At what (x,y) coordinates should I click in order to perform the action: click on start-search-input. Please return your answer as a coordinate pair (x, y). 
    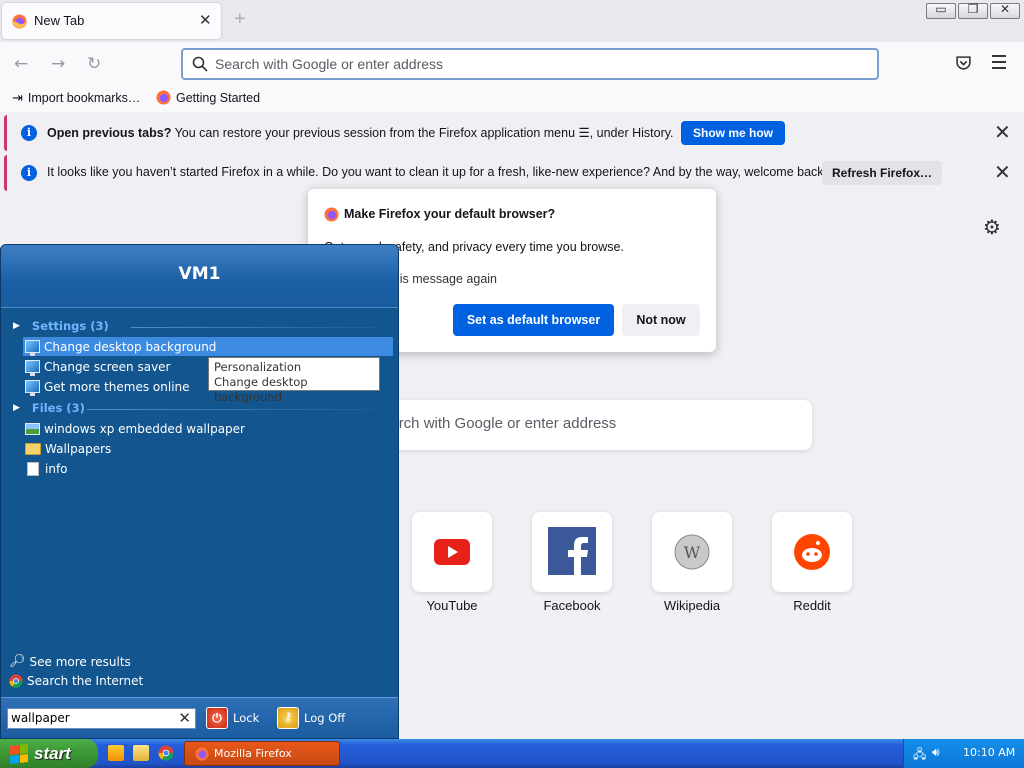
    Looking at the image, I should click on (91, 718).